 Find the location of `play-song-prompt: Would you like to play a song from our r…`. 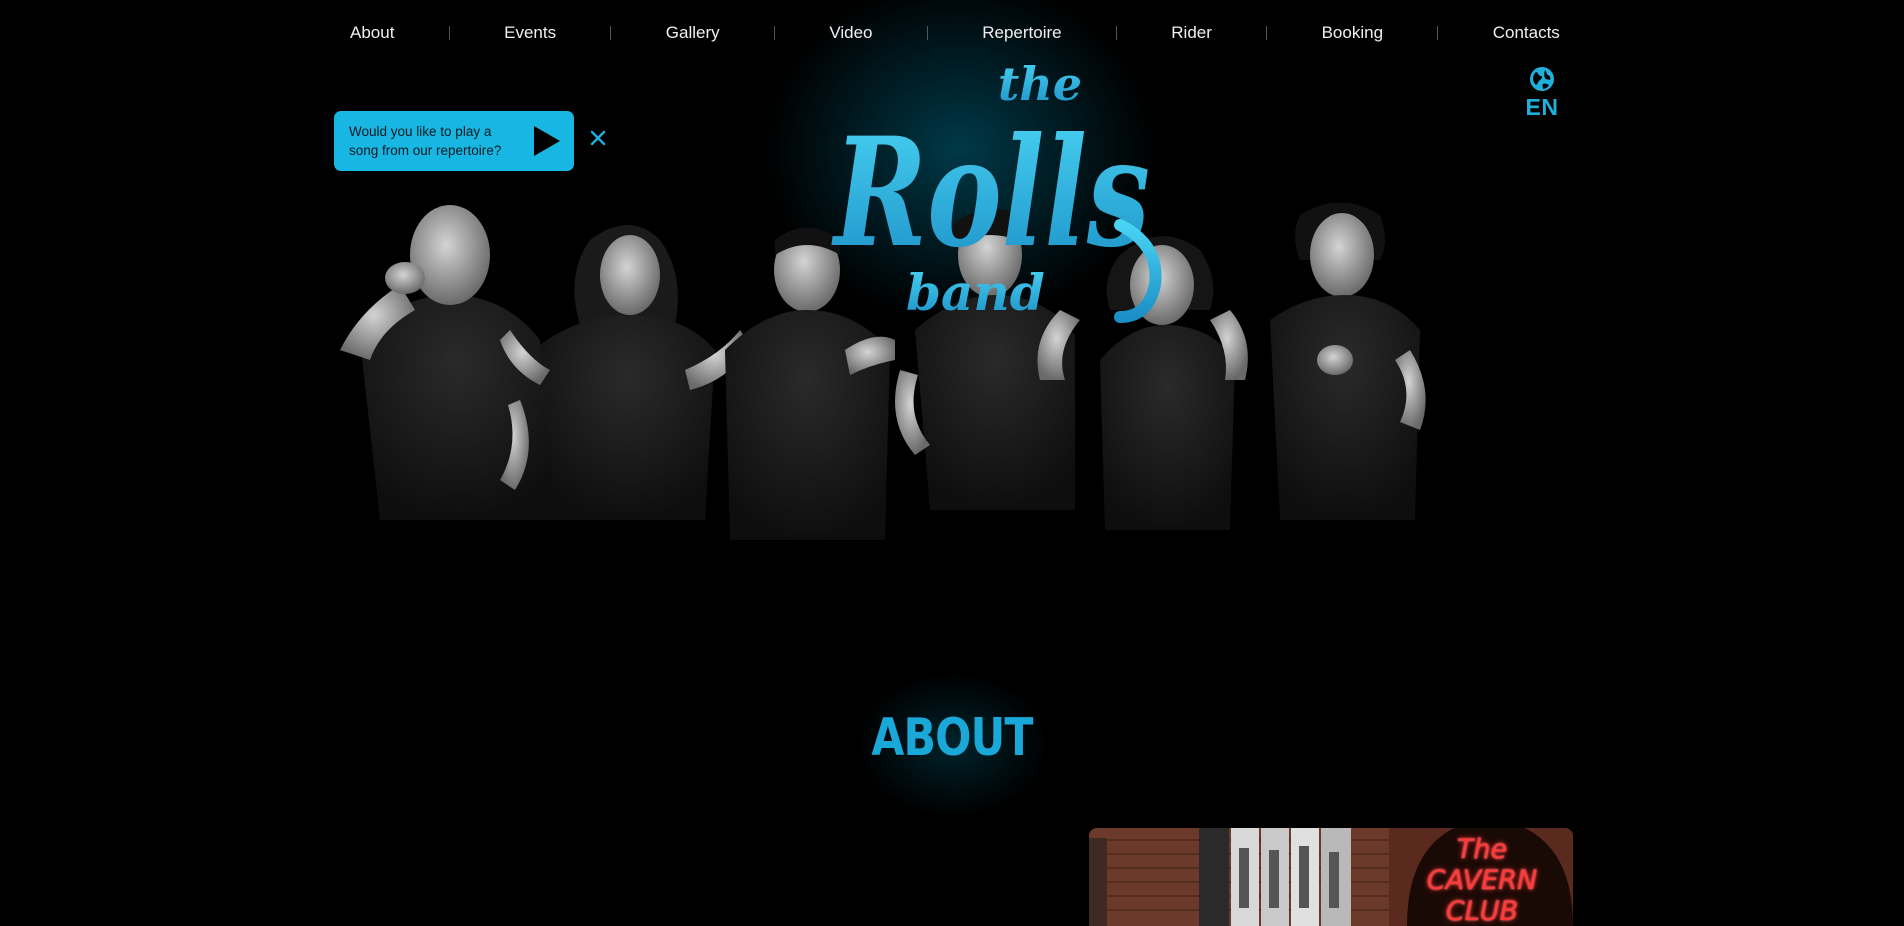

play-song-prompt: Would you like to play a song from our r… is located at coordinates (454, 141).